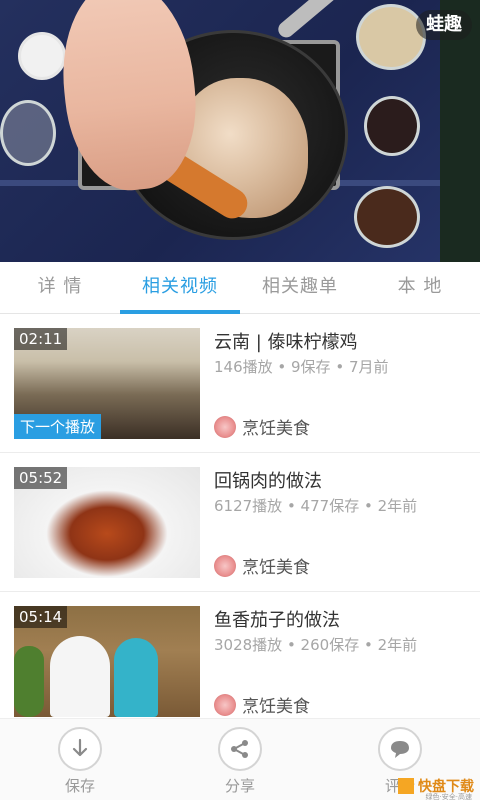 This screenshot has width=480, height=802. Describe the element at coordinates (79, 786) in the screenshot. I see `save-label: 保存` at that location.